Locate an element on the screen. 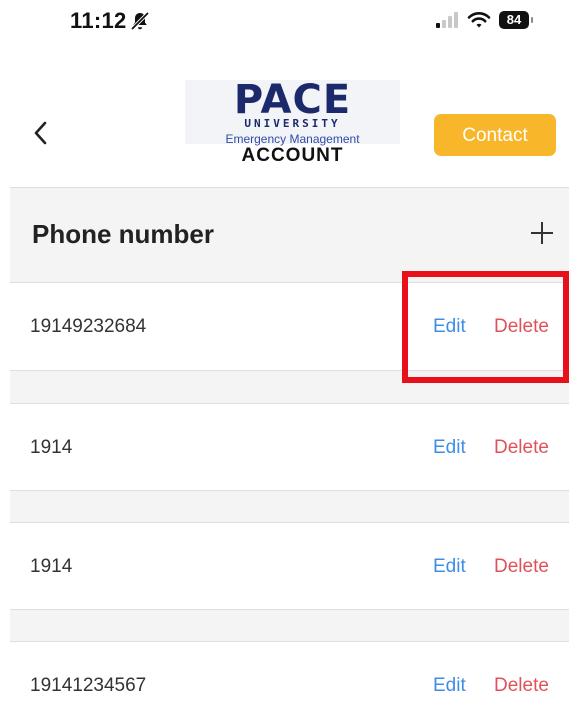  status-icons: 84 is located at coordinates (484, 20).